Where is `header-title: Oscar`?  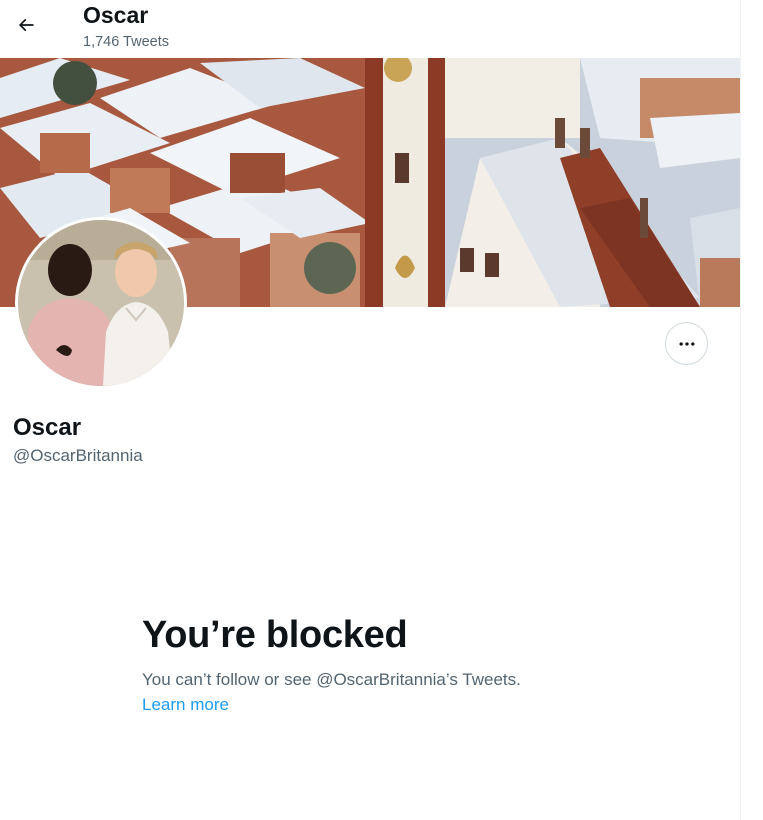 header-title: Oscar is located at coordinates (116, 15).